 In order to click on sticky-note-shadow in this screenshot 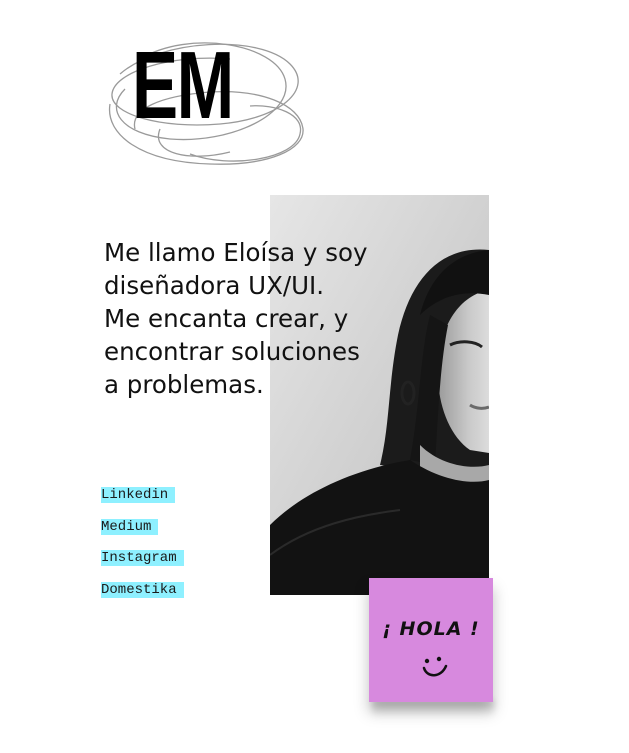, I will do `click(433, 708)`.